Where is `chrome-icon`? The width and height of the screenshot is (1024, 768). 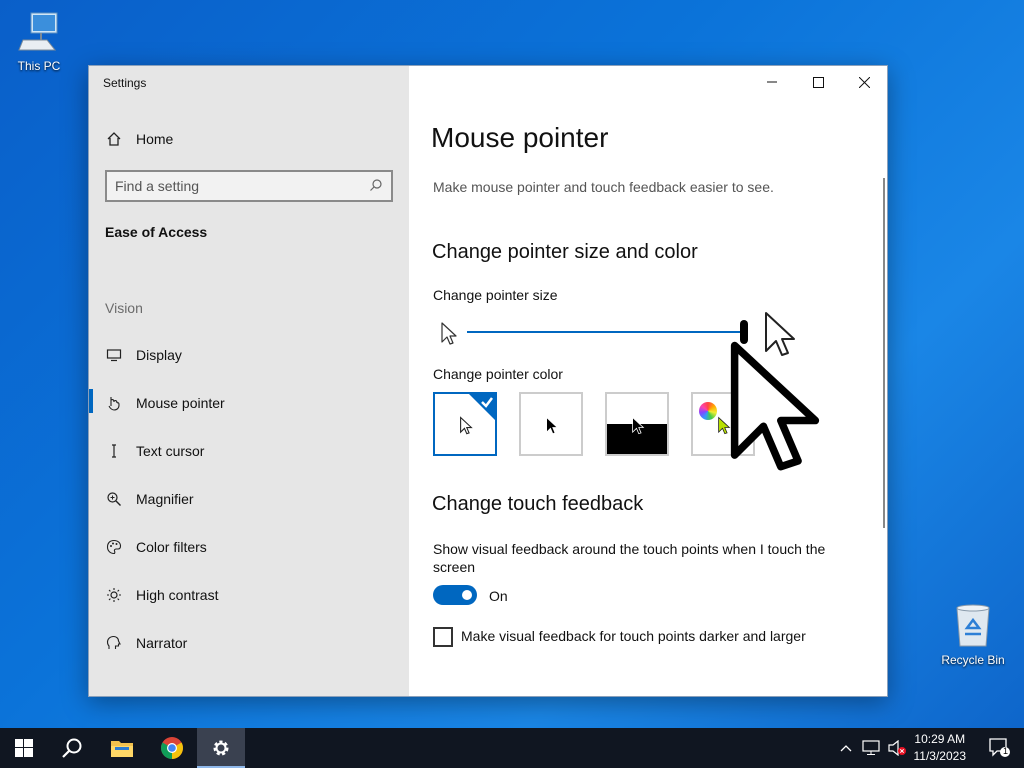
chrome-icon is located at coordinates (172, 748).